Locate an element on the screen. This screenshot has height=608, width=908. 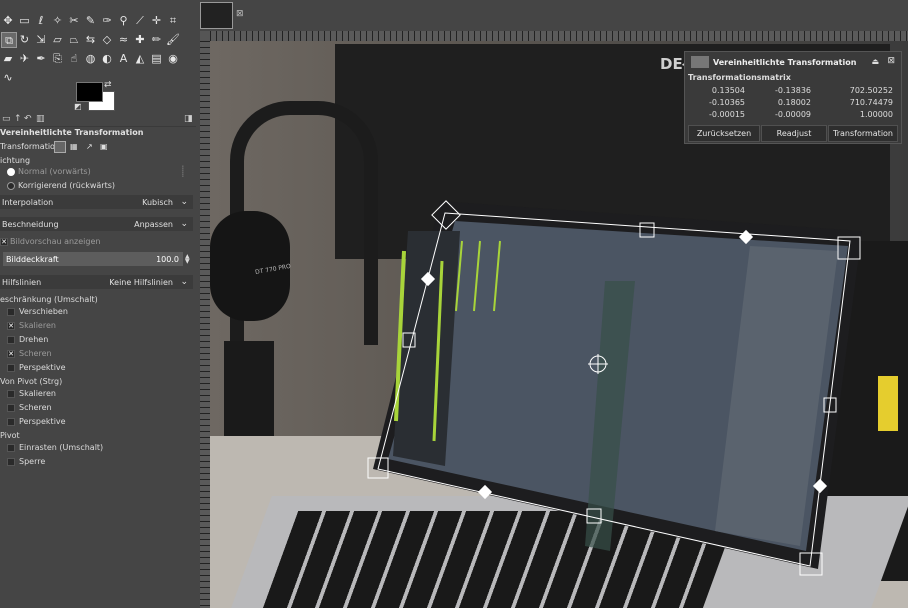
pivot2-item-label: Einrasten (Umschalt) is located at coordinates (61, 447).